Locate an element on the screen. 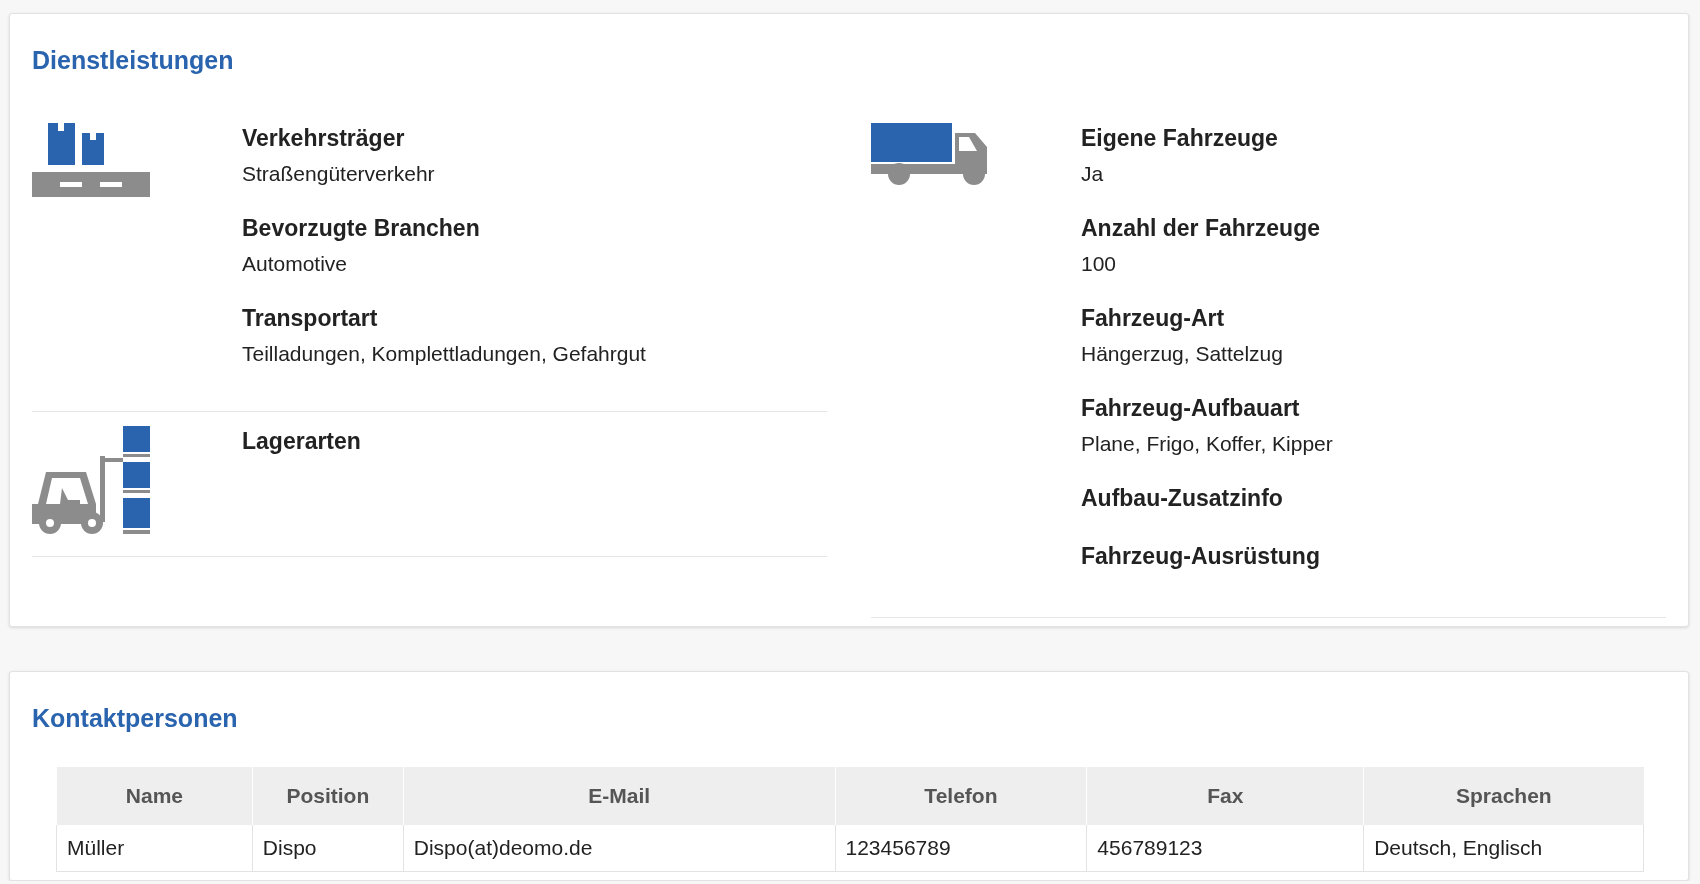 This screenshot has height=884, width=1700. field-value: Ja is located at coordinates (1093, 174).